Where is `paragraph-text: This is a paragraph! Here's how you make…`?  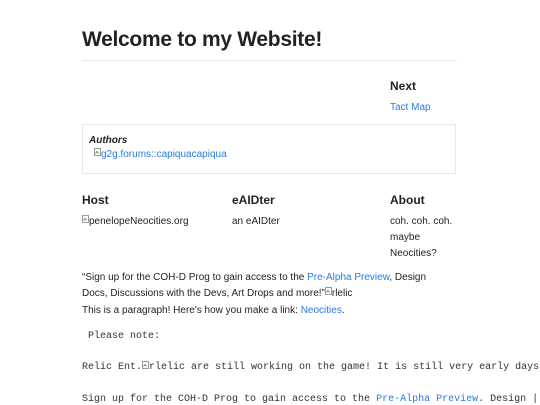 paragraph-text: This is a paragraph! Here's how you make… is located at coordinates (191, 310).